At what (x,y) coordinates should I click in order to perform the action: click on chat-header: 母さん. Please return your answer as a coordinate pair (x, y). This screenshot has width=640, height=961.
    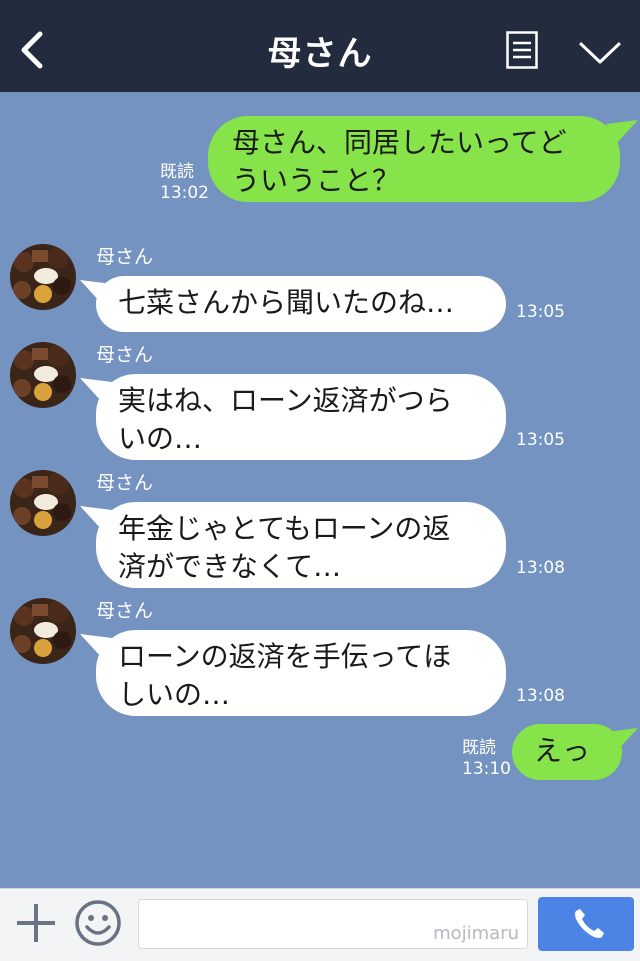
    Looking at the image, I should click on (320, 46).